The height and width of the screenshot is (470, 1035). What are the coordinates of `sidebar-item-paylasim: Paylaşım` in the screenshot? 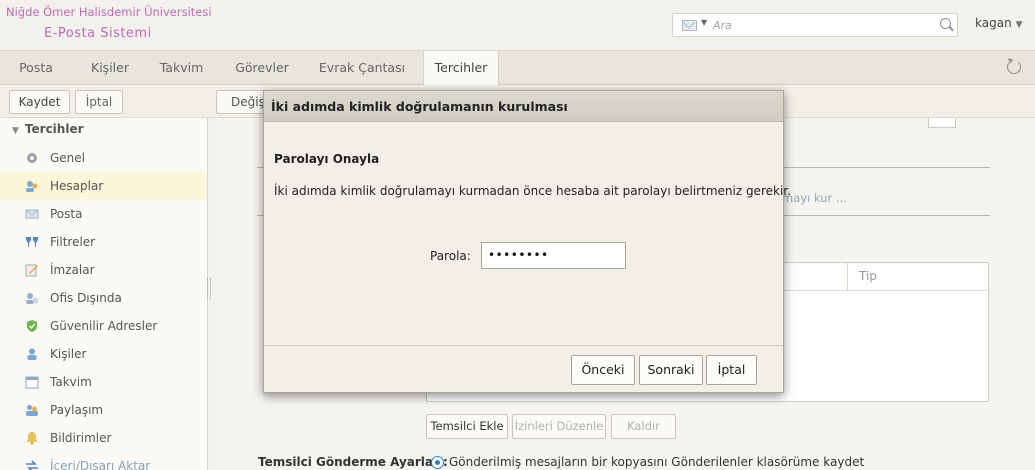 It's located at (103, 410).